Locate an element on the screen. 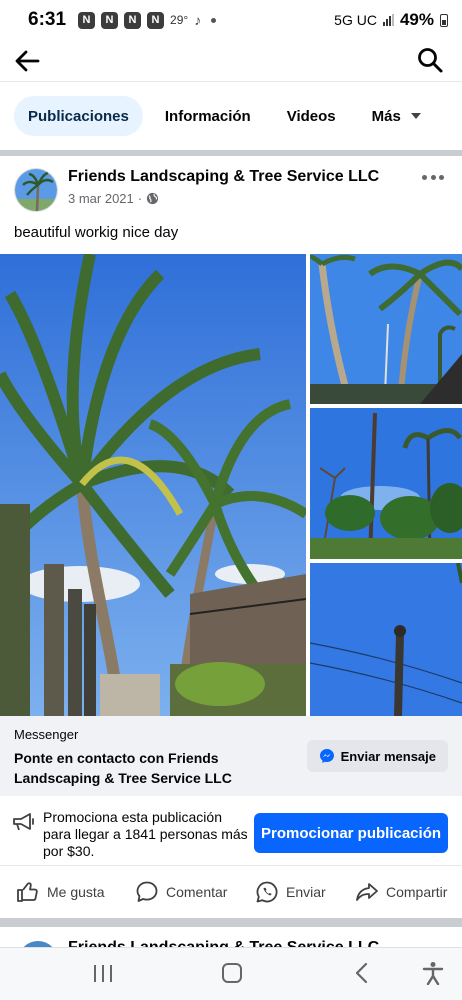  tab-publicaciones: Publicaciones is located at coordinates (78, 116).